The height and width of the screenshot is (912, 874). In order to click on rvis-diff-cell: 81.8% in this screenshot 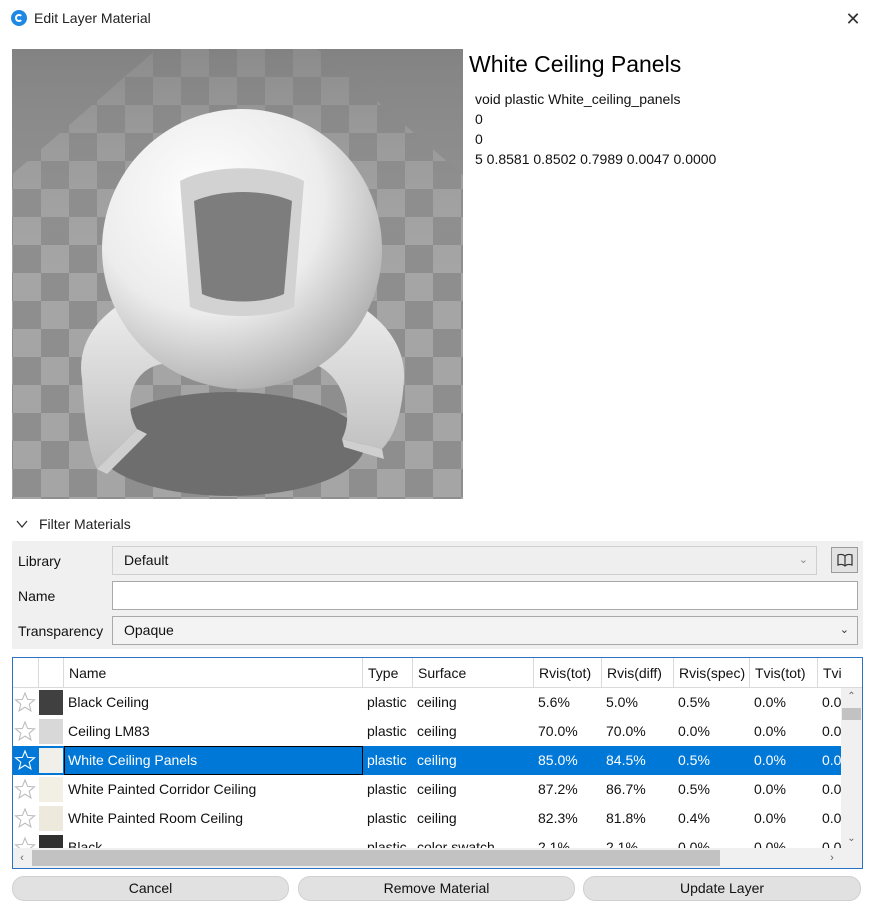, I will do `click(626, 818)`.